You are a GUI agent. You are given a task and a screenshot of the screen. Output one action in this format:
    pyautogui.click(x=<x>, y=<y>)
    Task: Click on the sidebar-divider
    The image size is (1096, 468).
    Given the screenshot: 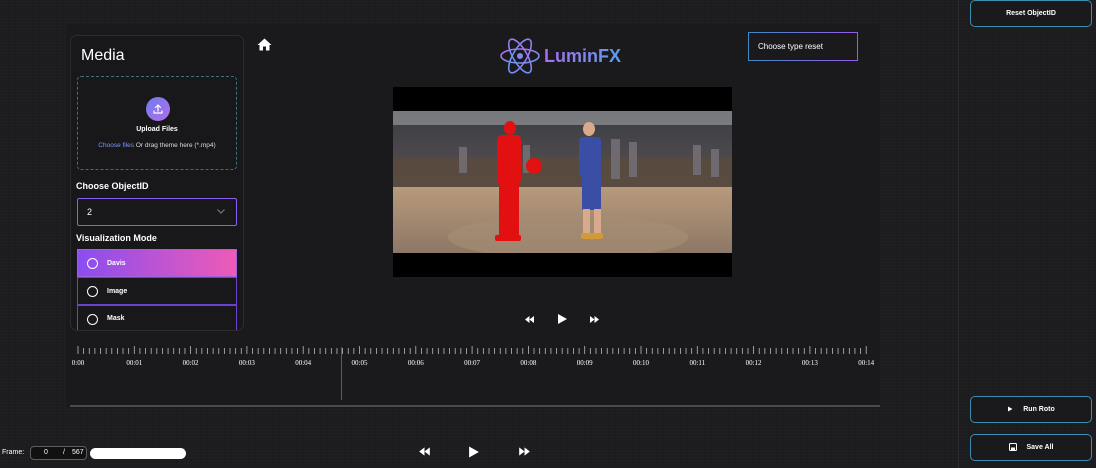 What is the action you would take?
    pyautogui.click(x=958, y=234)
    